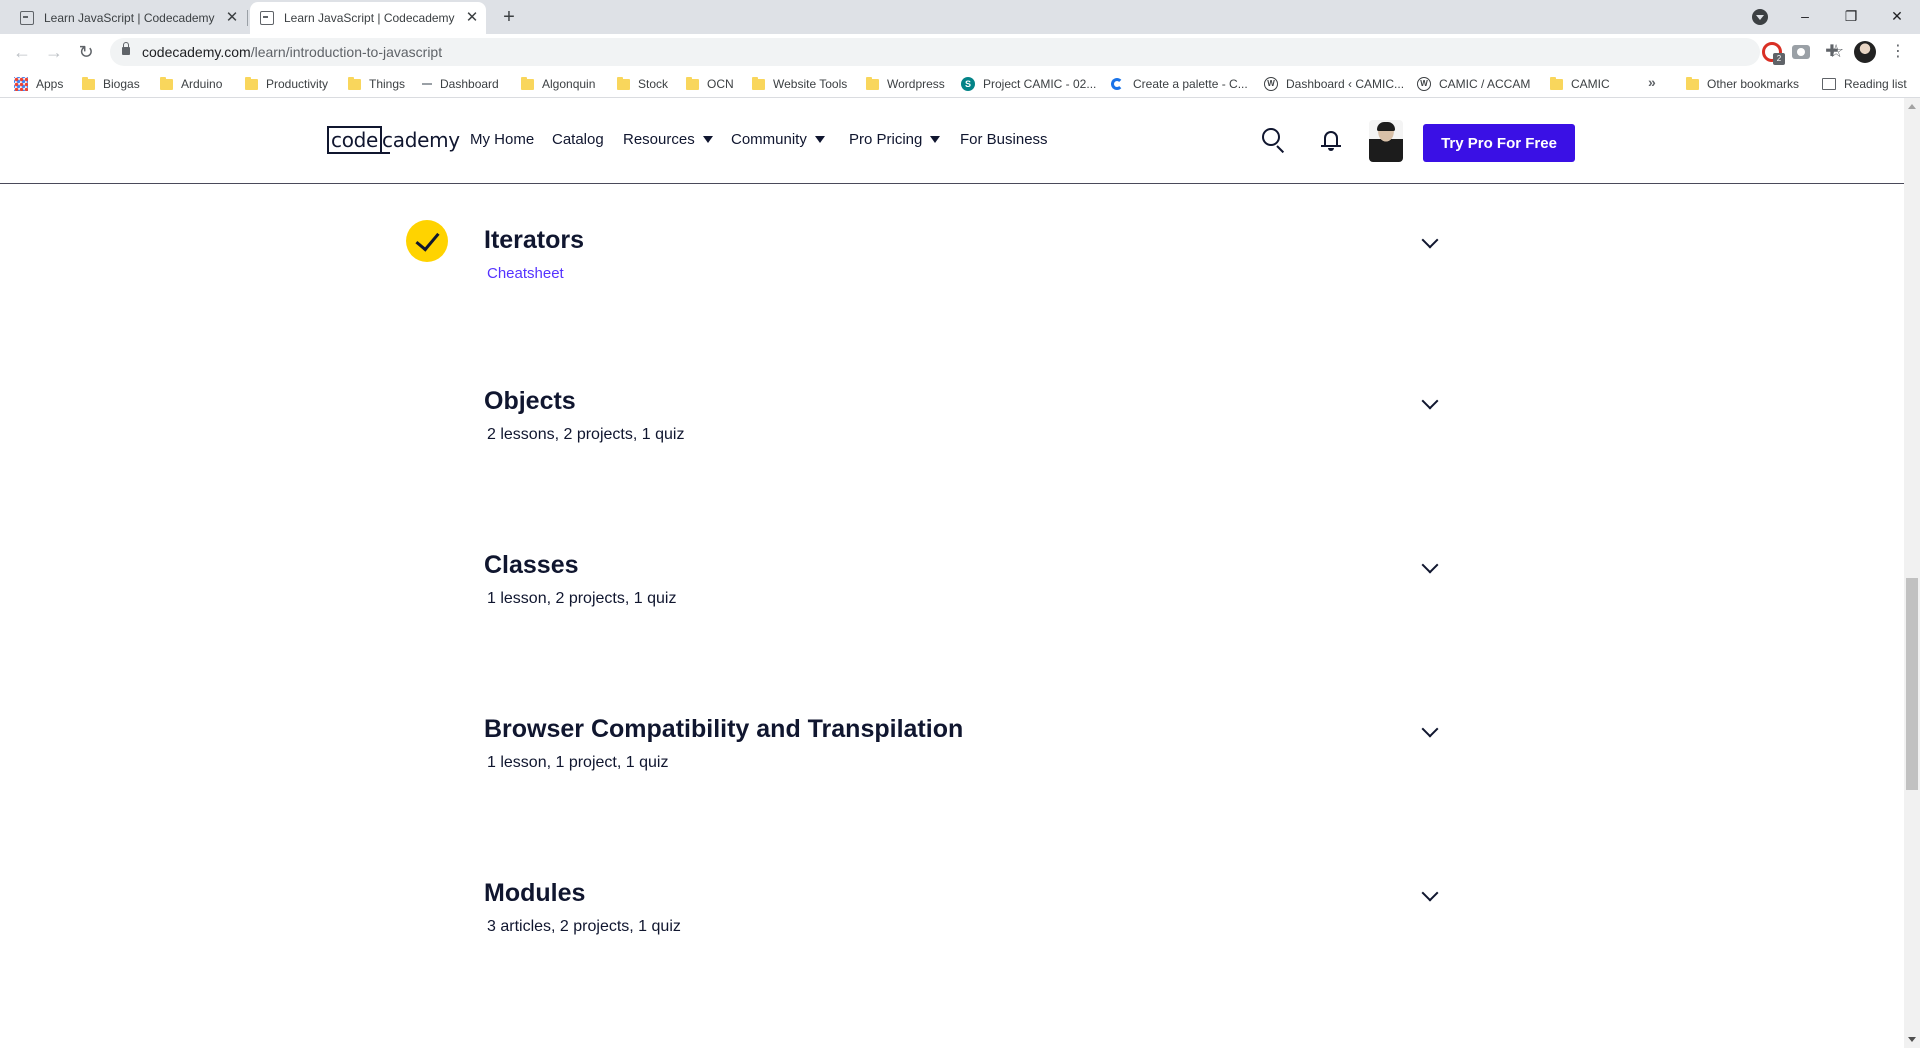  Describe the element at coordinates (1386, 141) in the screenshot. I see `user-avatar` at that location.